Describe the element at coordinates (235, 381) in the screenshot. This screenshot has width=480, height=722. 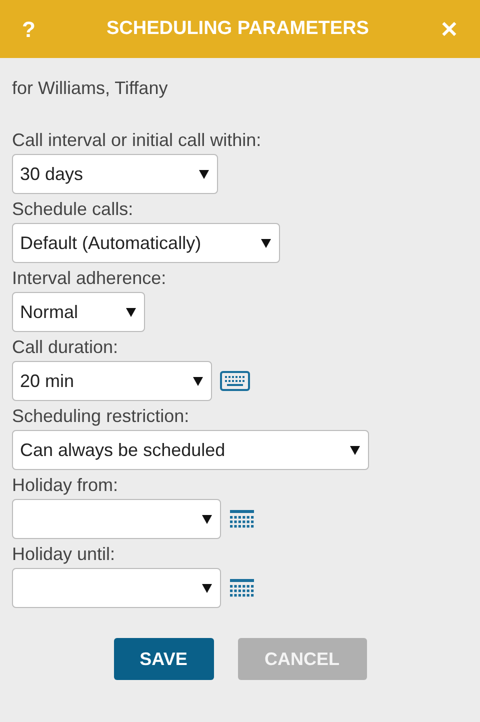
I see `keyboard-icon` at that location.